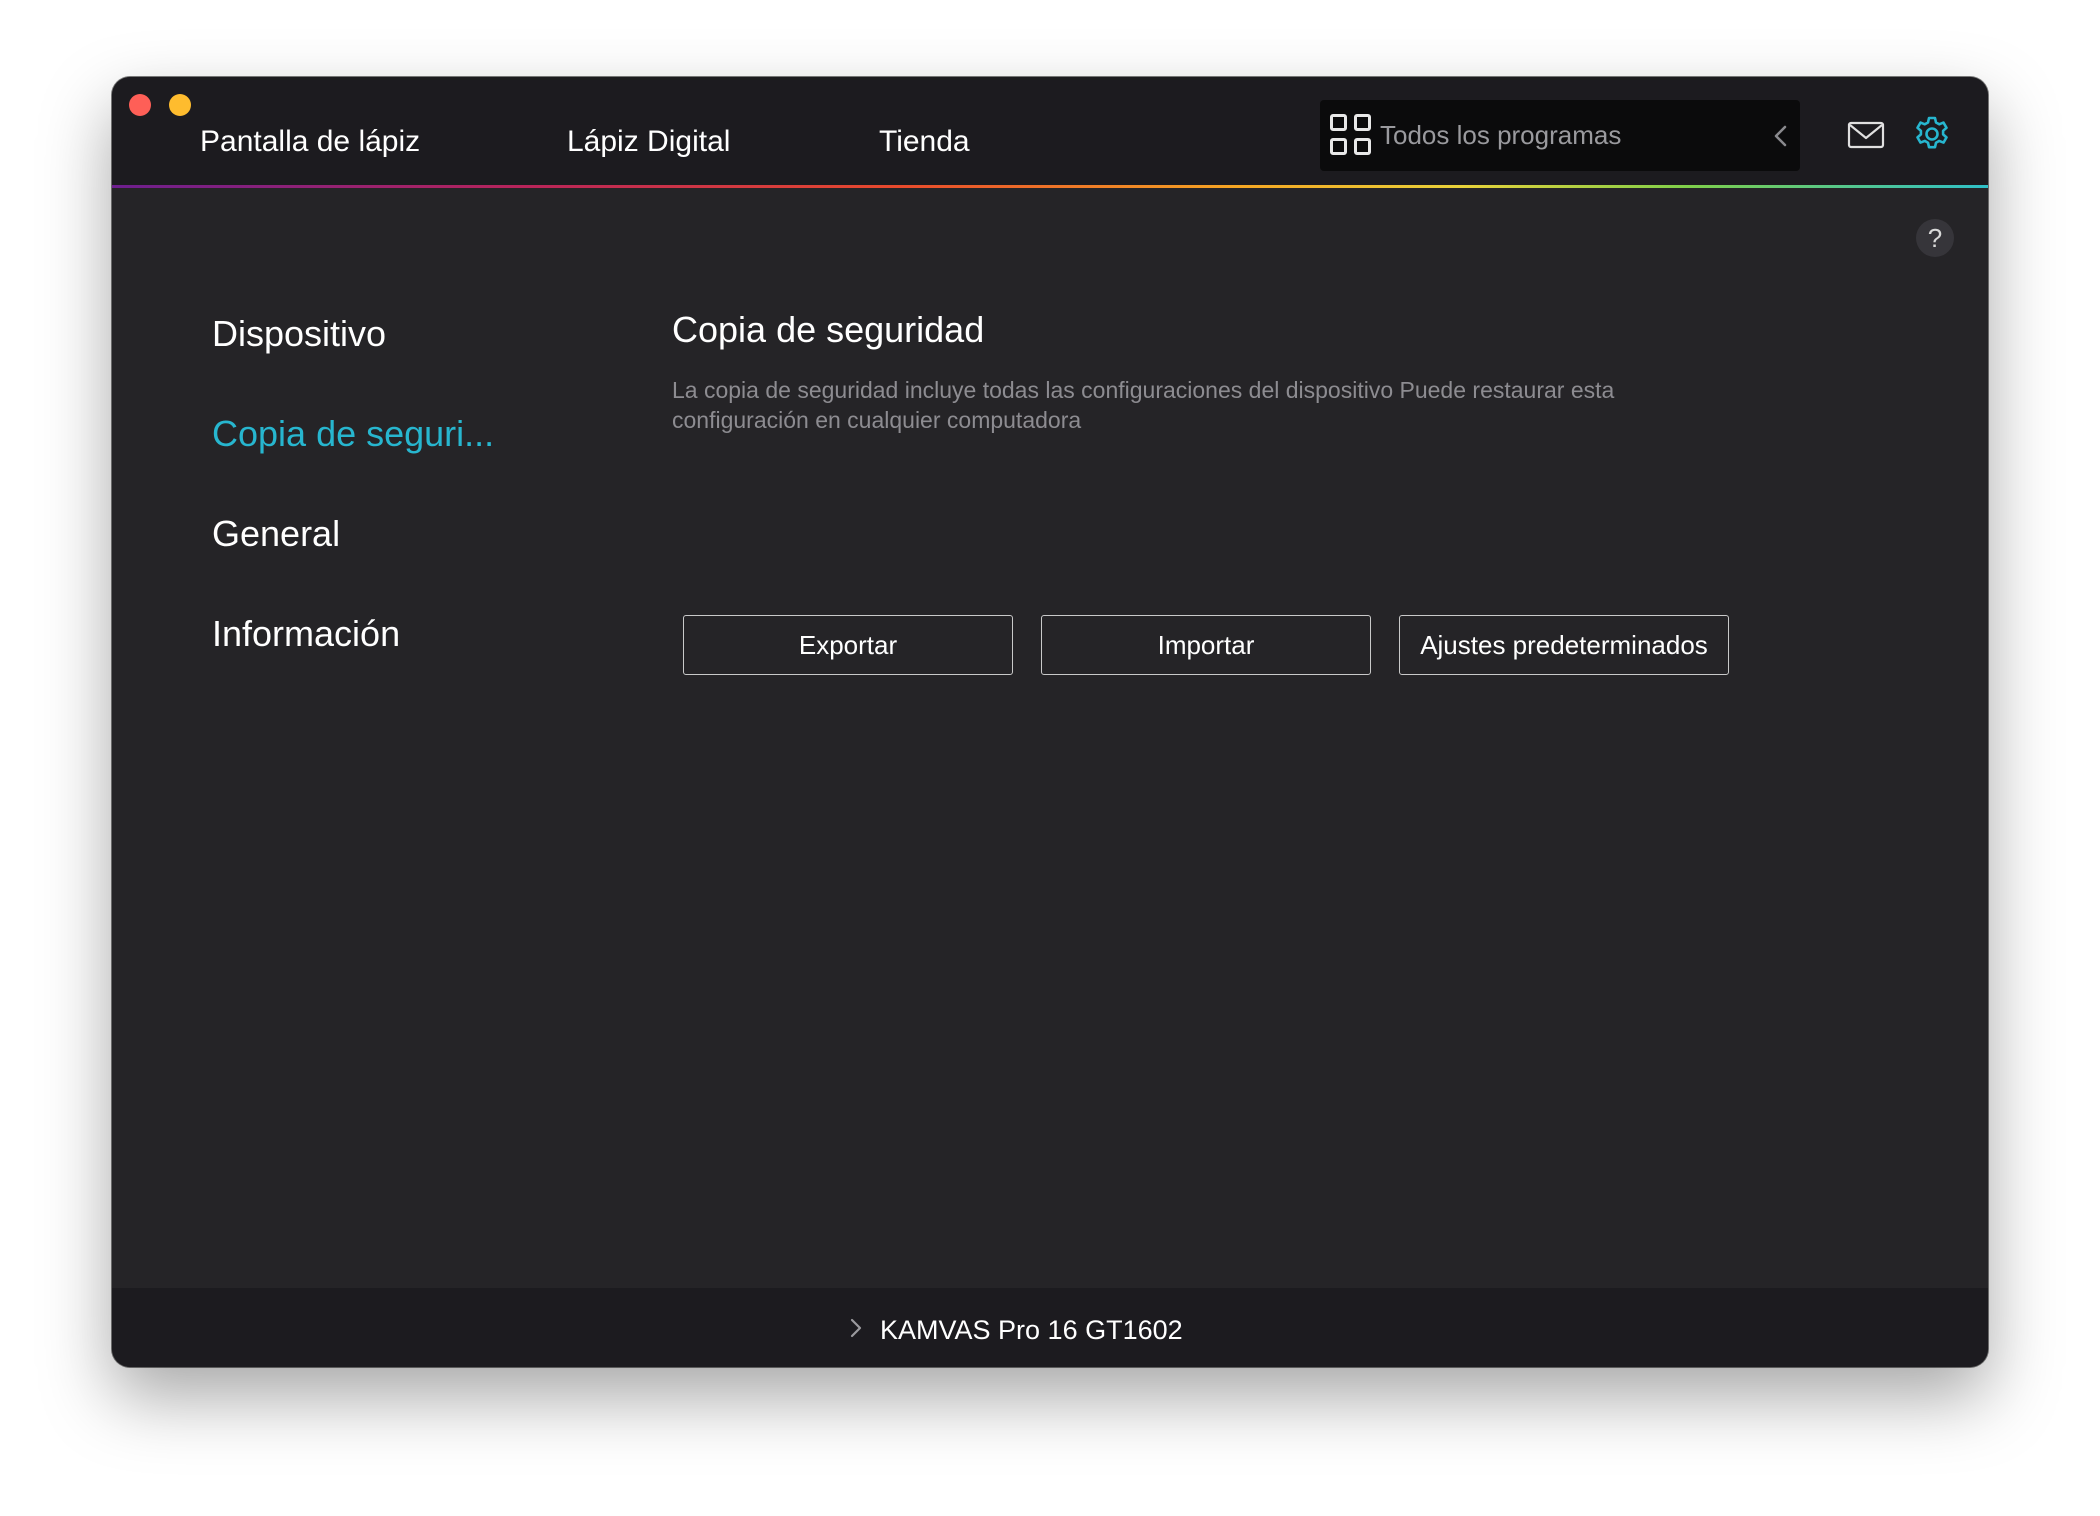 Image resolution: width=2100 pixels, height=1516 pixels. I want to click on gear-icon, so click(1932, 134).